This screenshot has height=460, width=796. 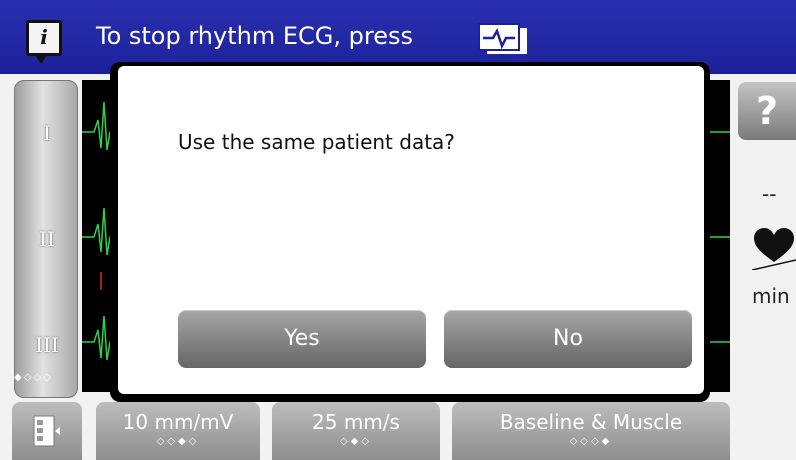 What do you see at coordinates (178, 422) in the screenshot?
I see `gain-label: 10 mm/mV` at bounding box center [178, 422].